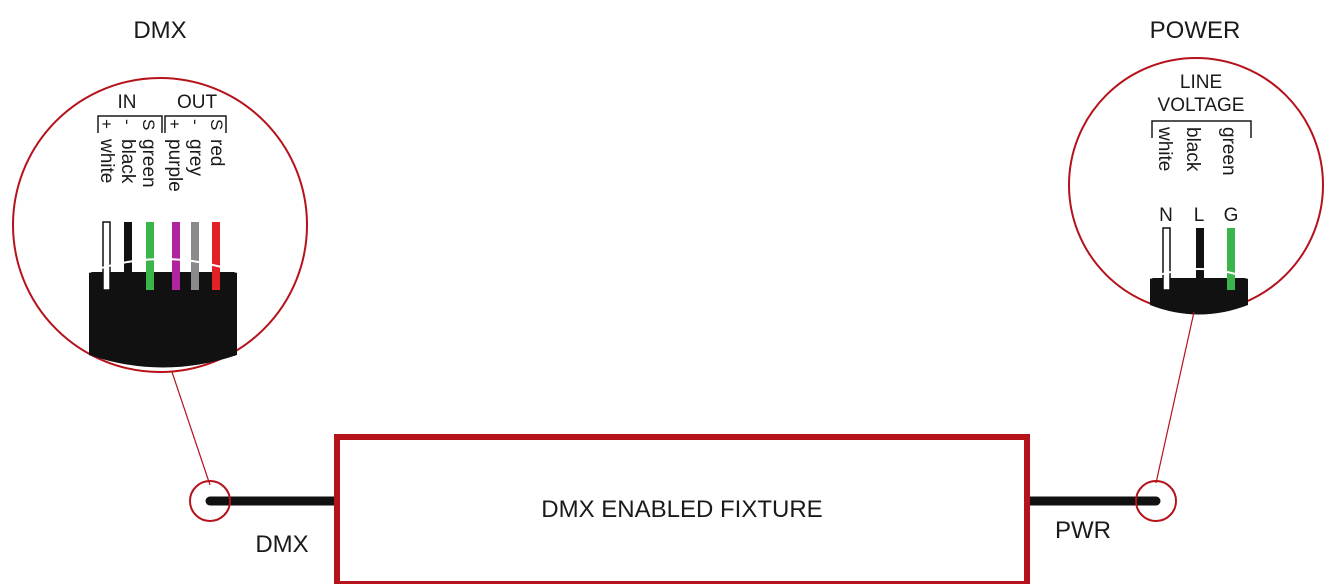 This screenshot has height=584, width=1333. What do you see at coordinates (1192, 149) in the screenshot?
I see `power-wire-label-black: black` at bounding box center [1192, 149].